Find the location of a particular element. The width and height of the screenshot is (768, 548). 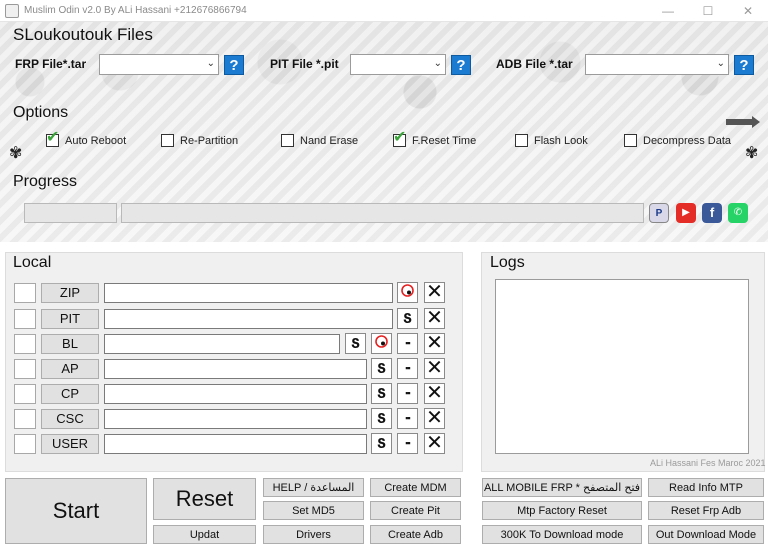

create-mdm-button: Create MDM is located at coordinates (415, 487).